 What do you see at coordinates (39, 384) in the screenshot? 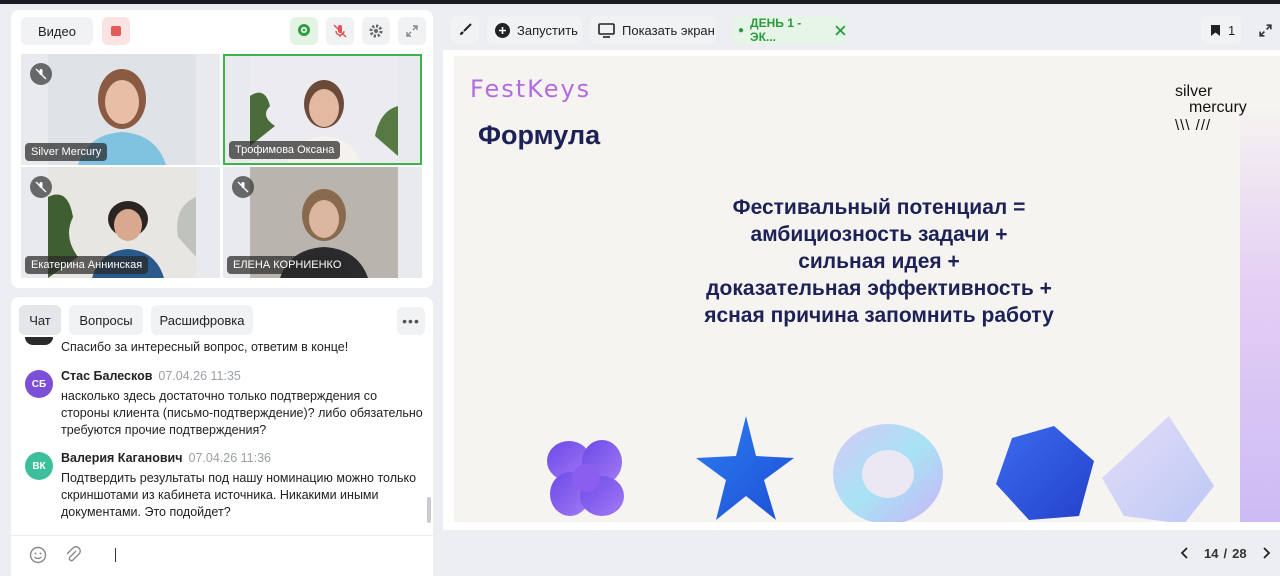
I see `avatar: СБ` at bounding box center [39, 384].